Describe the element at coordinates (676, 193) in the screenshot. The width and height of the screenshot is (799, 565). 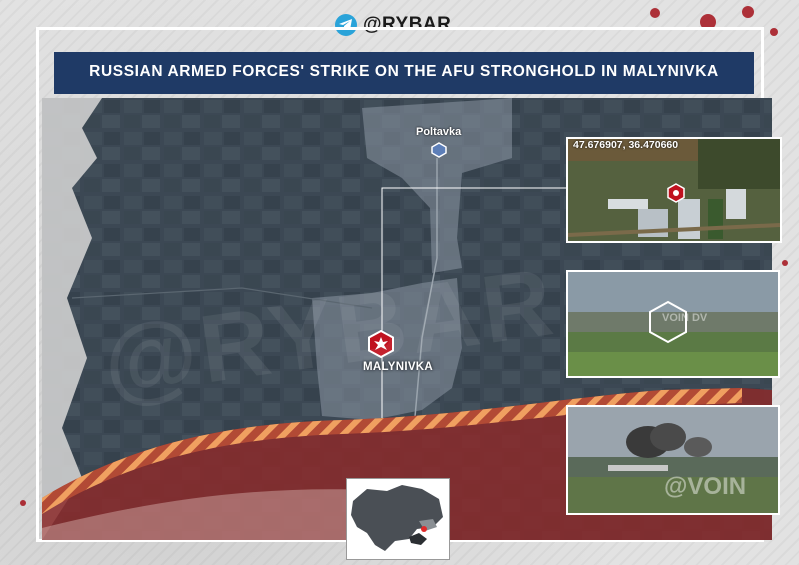
I see `strike-target-icon` at that location.